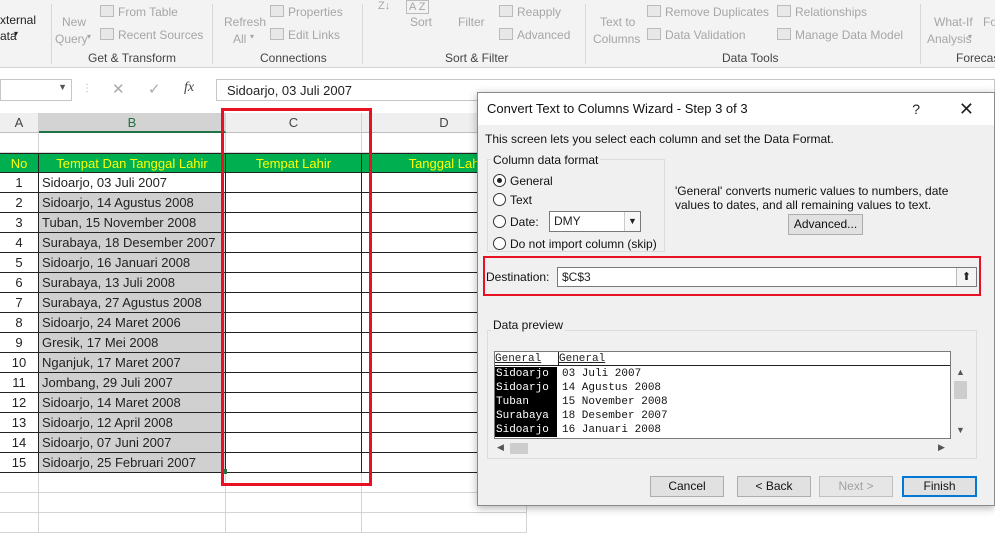  What do you see at coordinates (19, 463) in the screenshot?
I see `cell-no: 15` at bounding box center [19, 463].